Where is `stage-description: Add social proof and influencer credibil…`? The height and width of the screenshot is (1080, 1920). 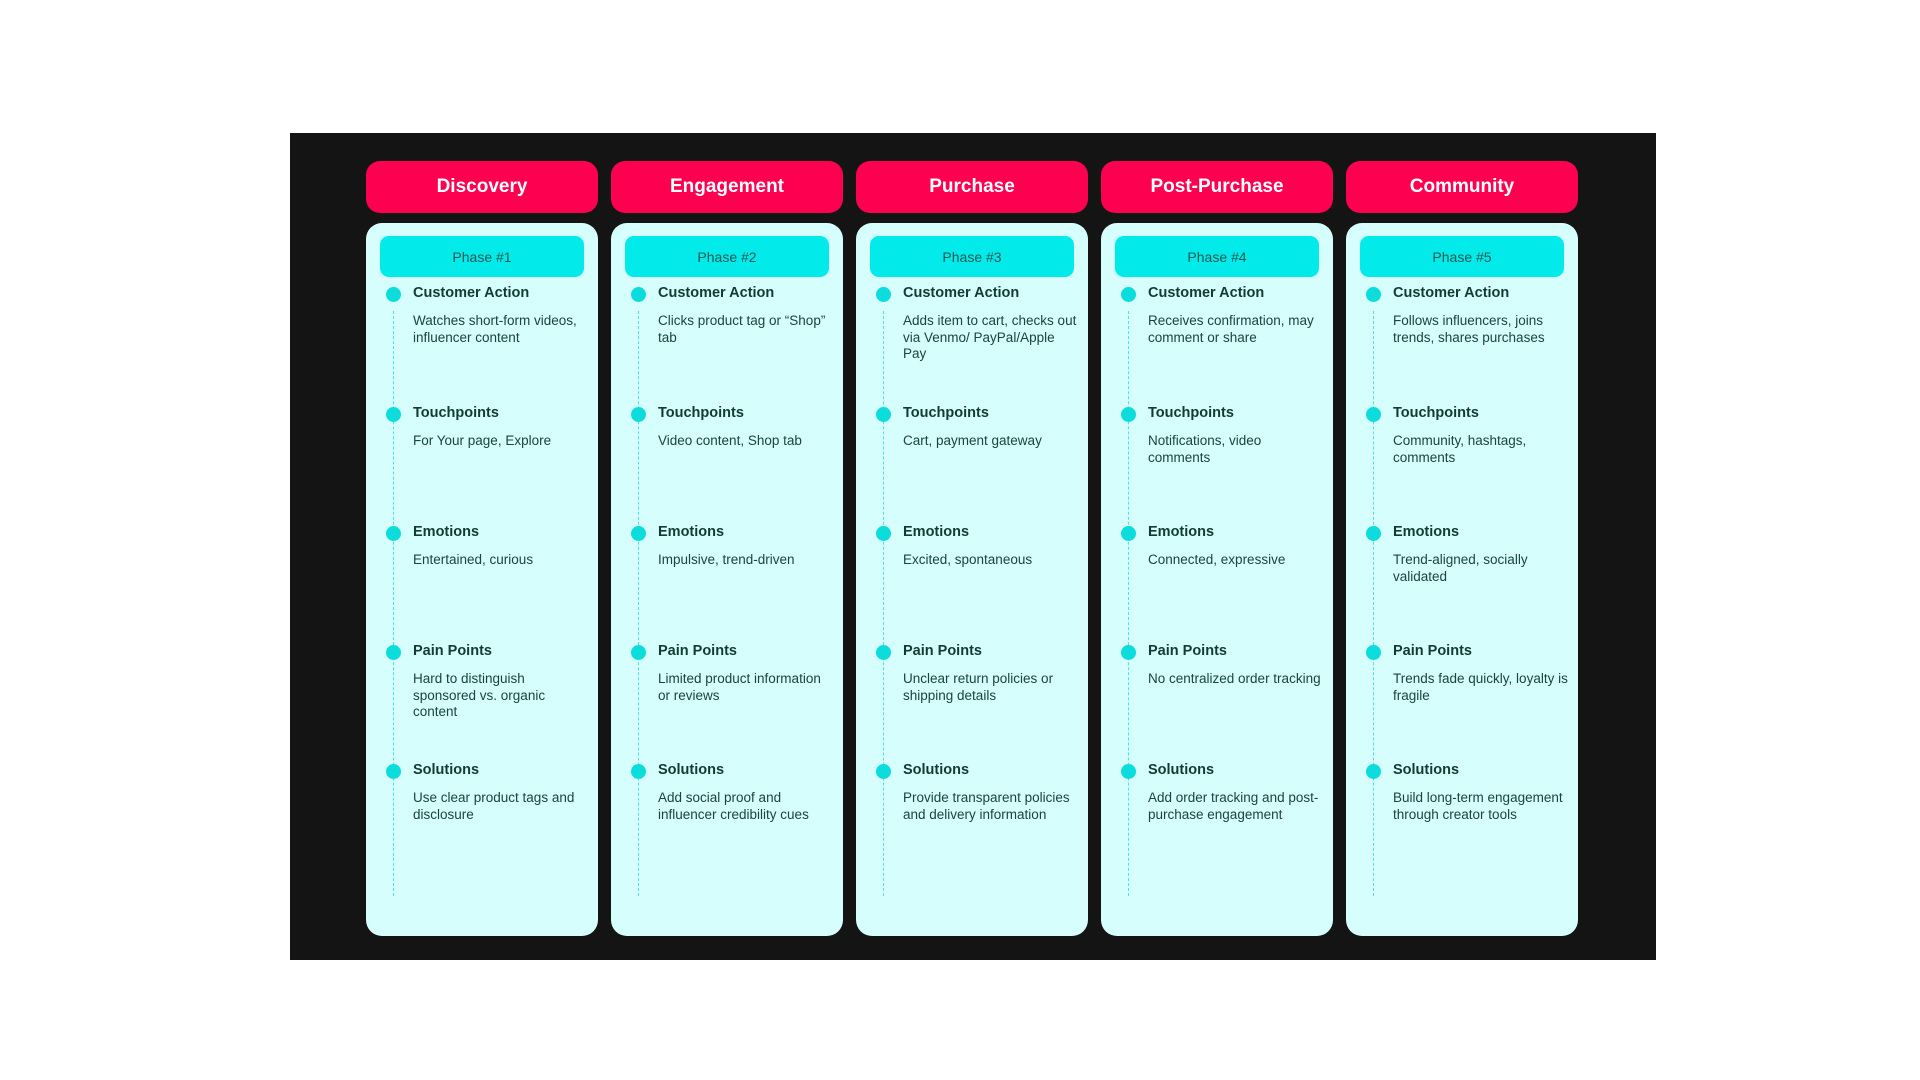
stage-description: Add social proof and influencer credibil… is located at coordinates (733, 806).